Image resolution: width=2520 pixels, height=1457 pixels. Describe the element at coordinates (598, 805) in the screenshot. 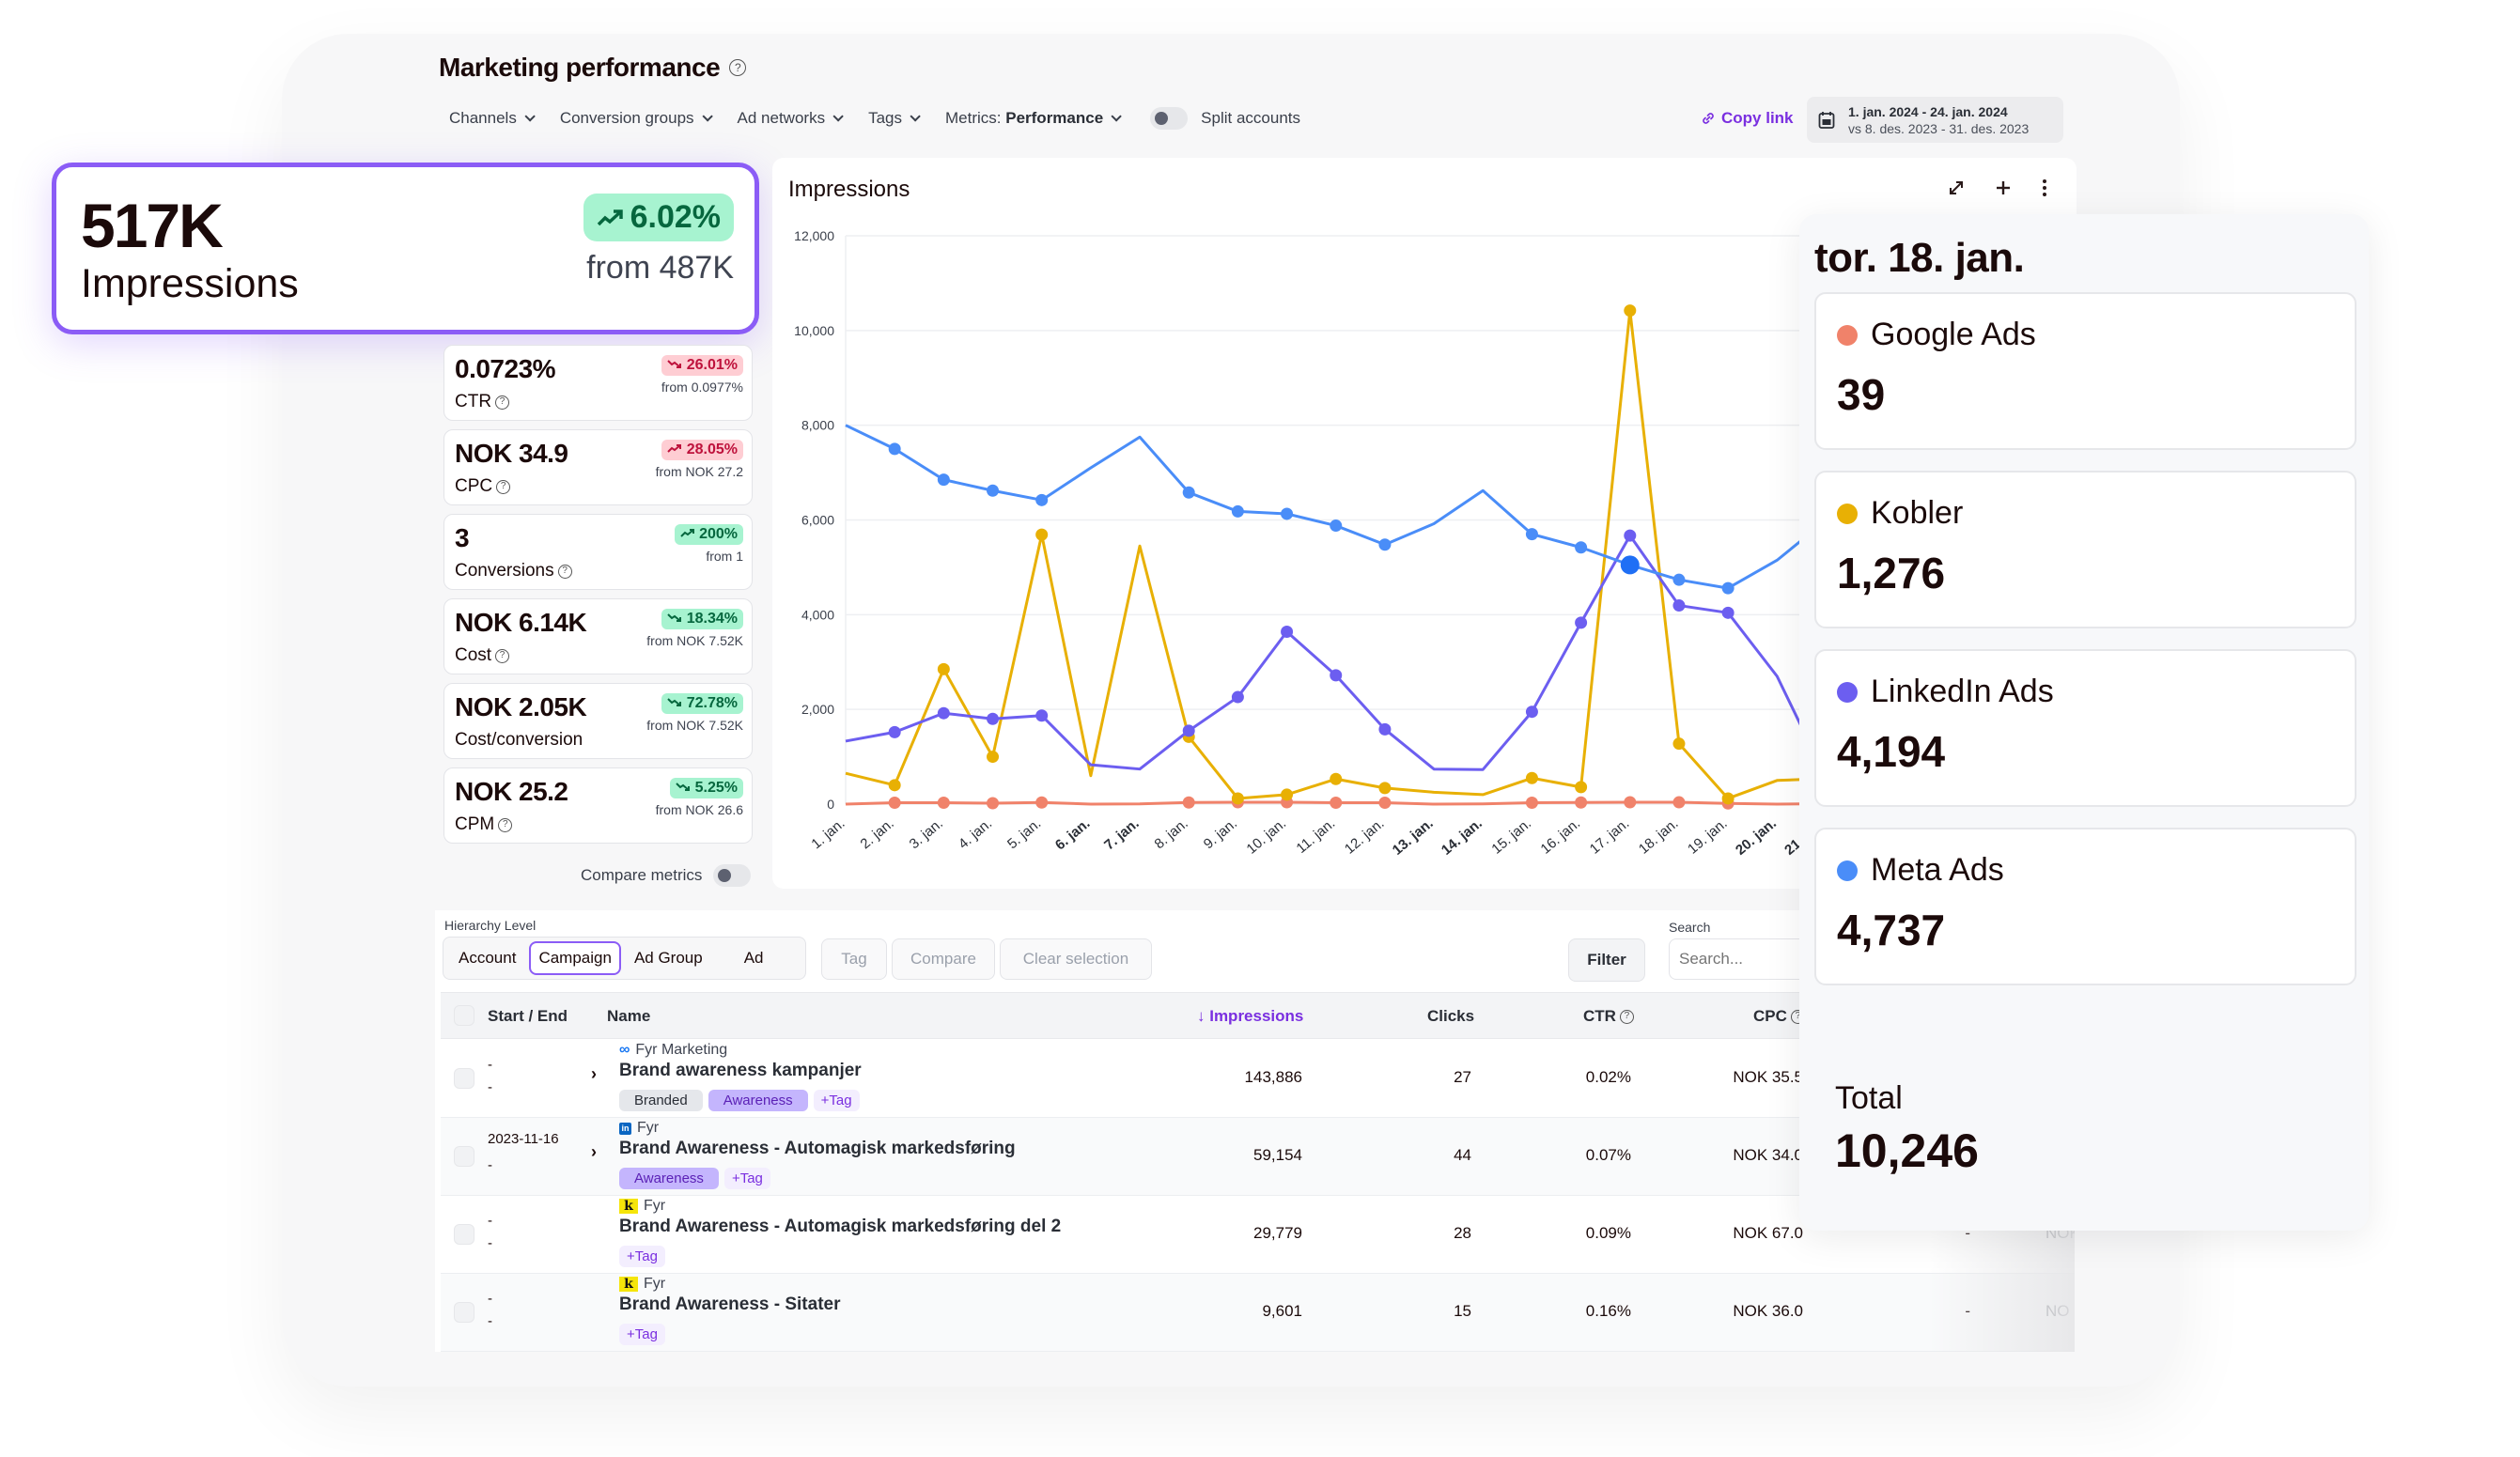

I see `kpi-card-cpm: NOK 25.2 CPM? 5.25% from NOK 26.6` at that location.